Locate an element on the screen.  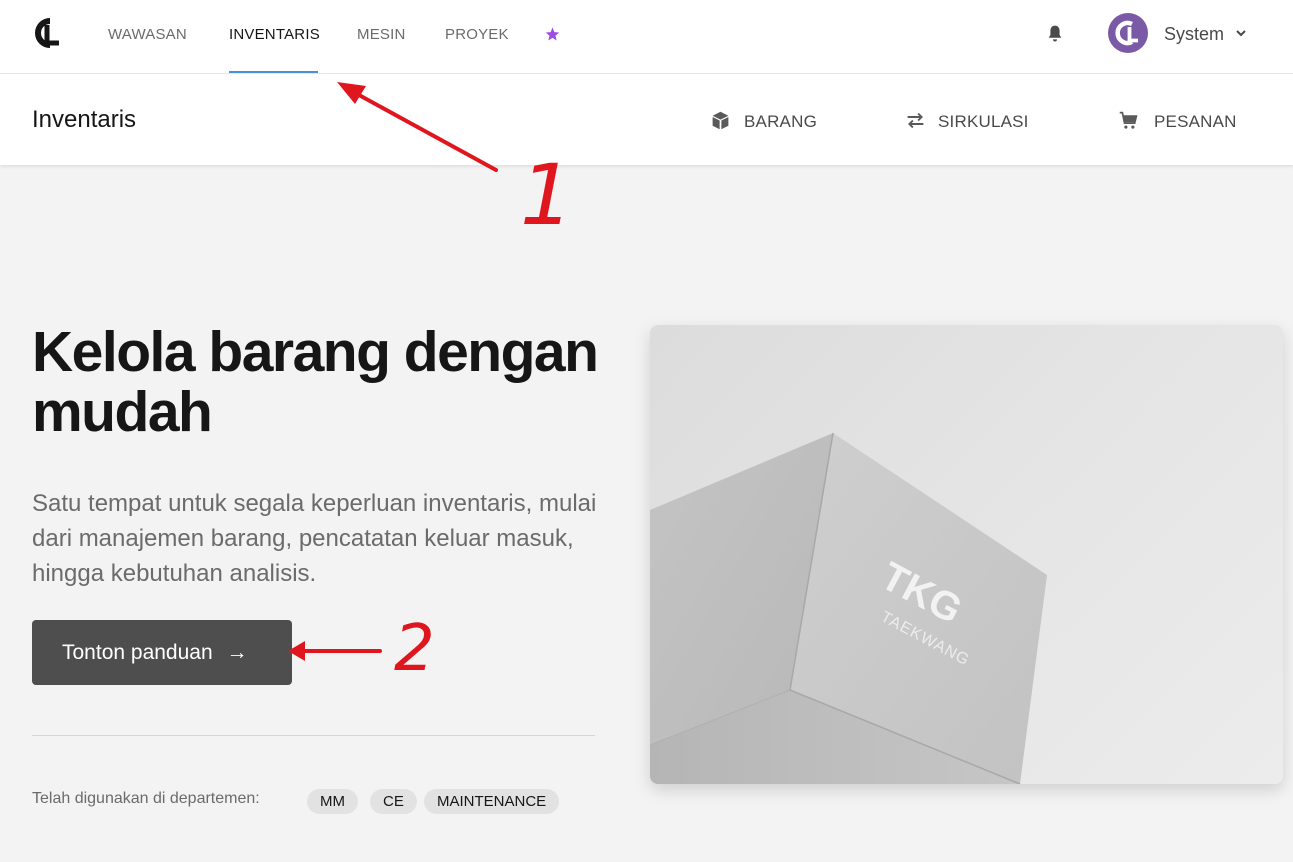
swap-arrows-icon is located at coordinates (915, 120).